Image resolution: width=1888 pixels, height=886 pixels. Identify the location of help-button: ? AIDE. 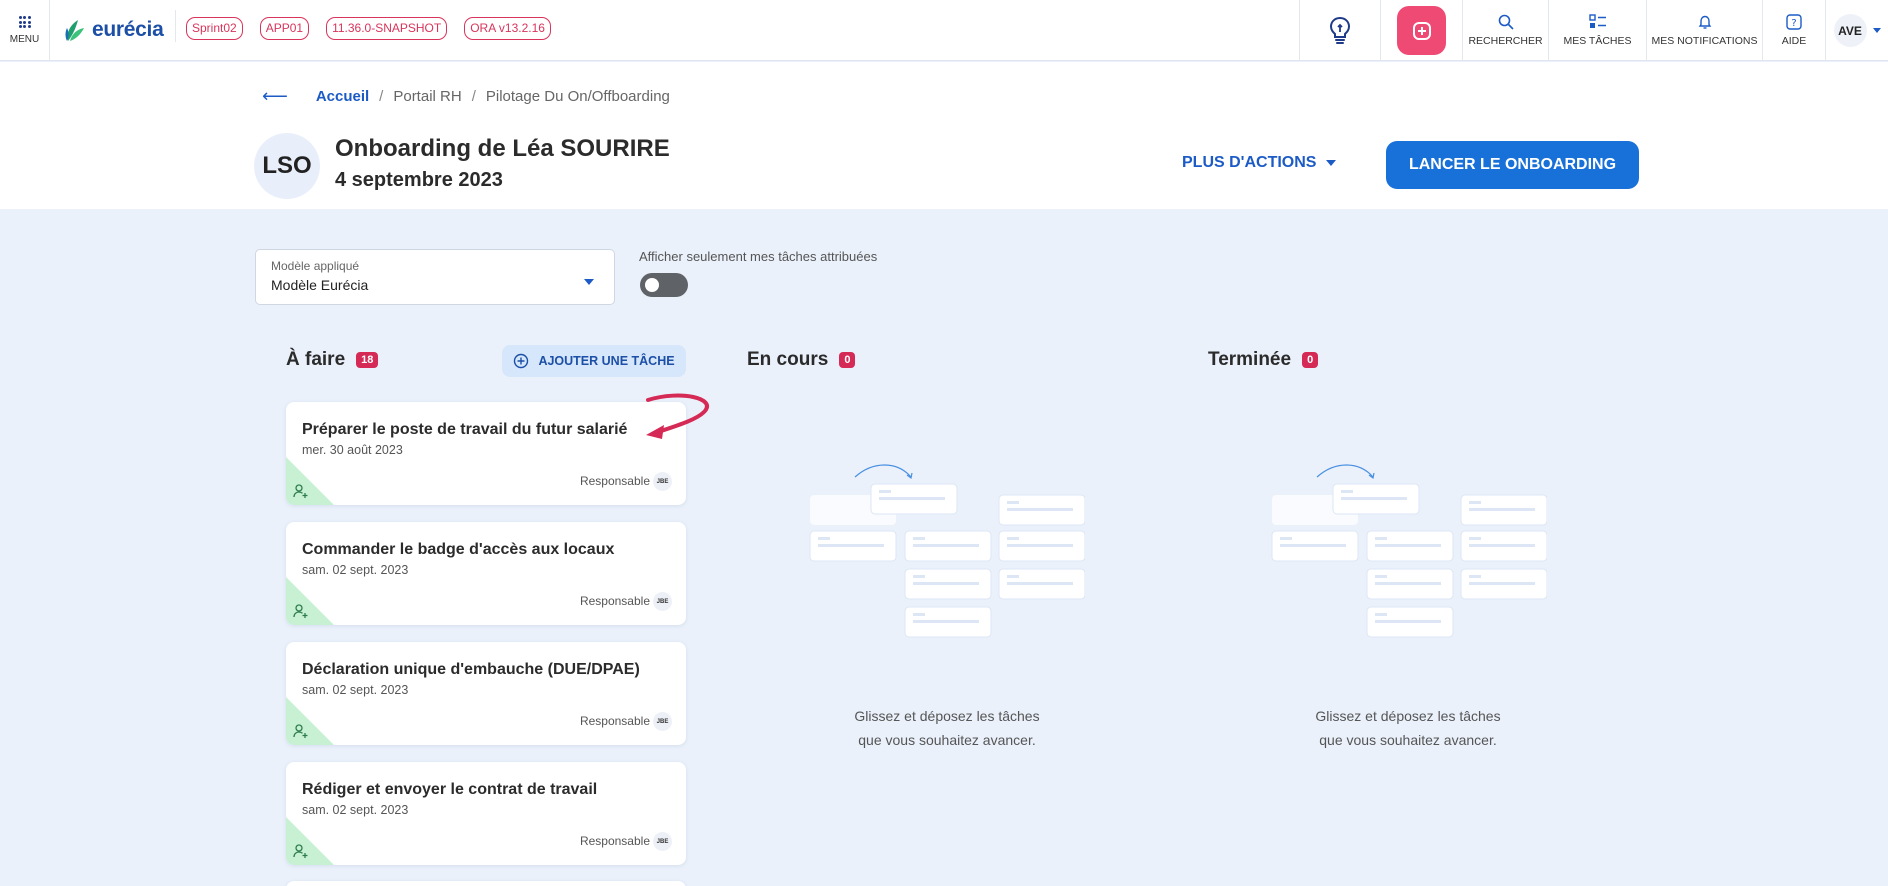
(1793, 30).